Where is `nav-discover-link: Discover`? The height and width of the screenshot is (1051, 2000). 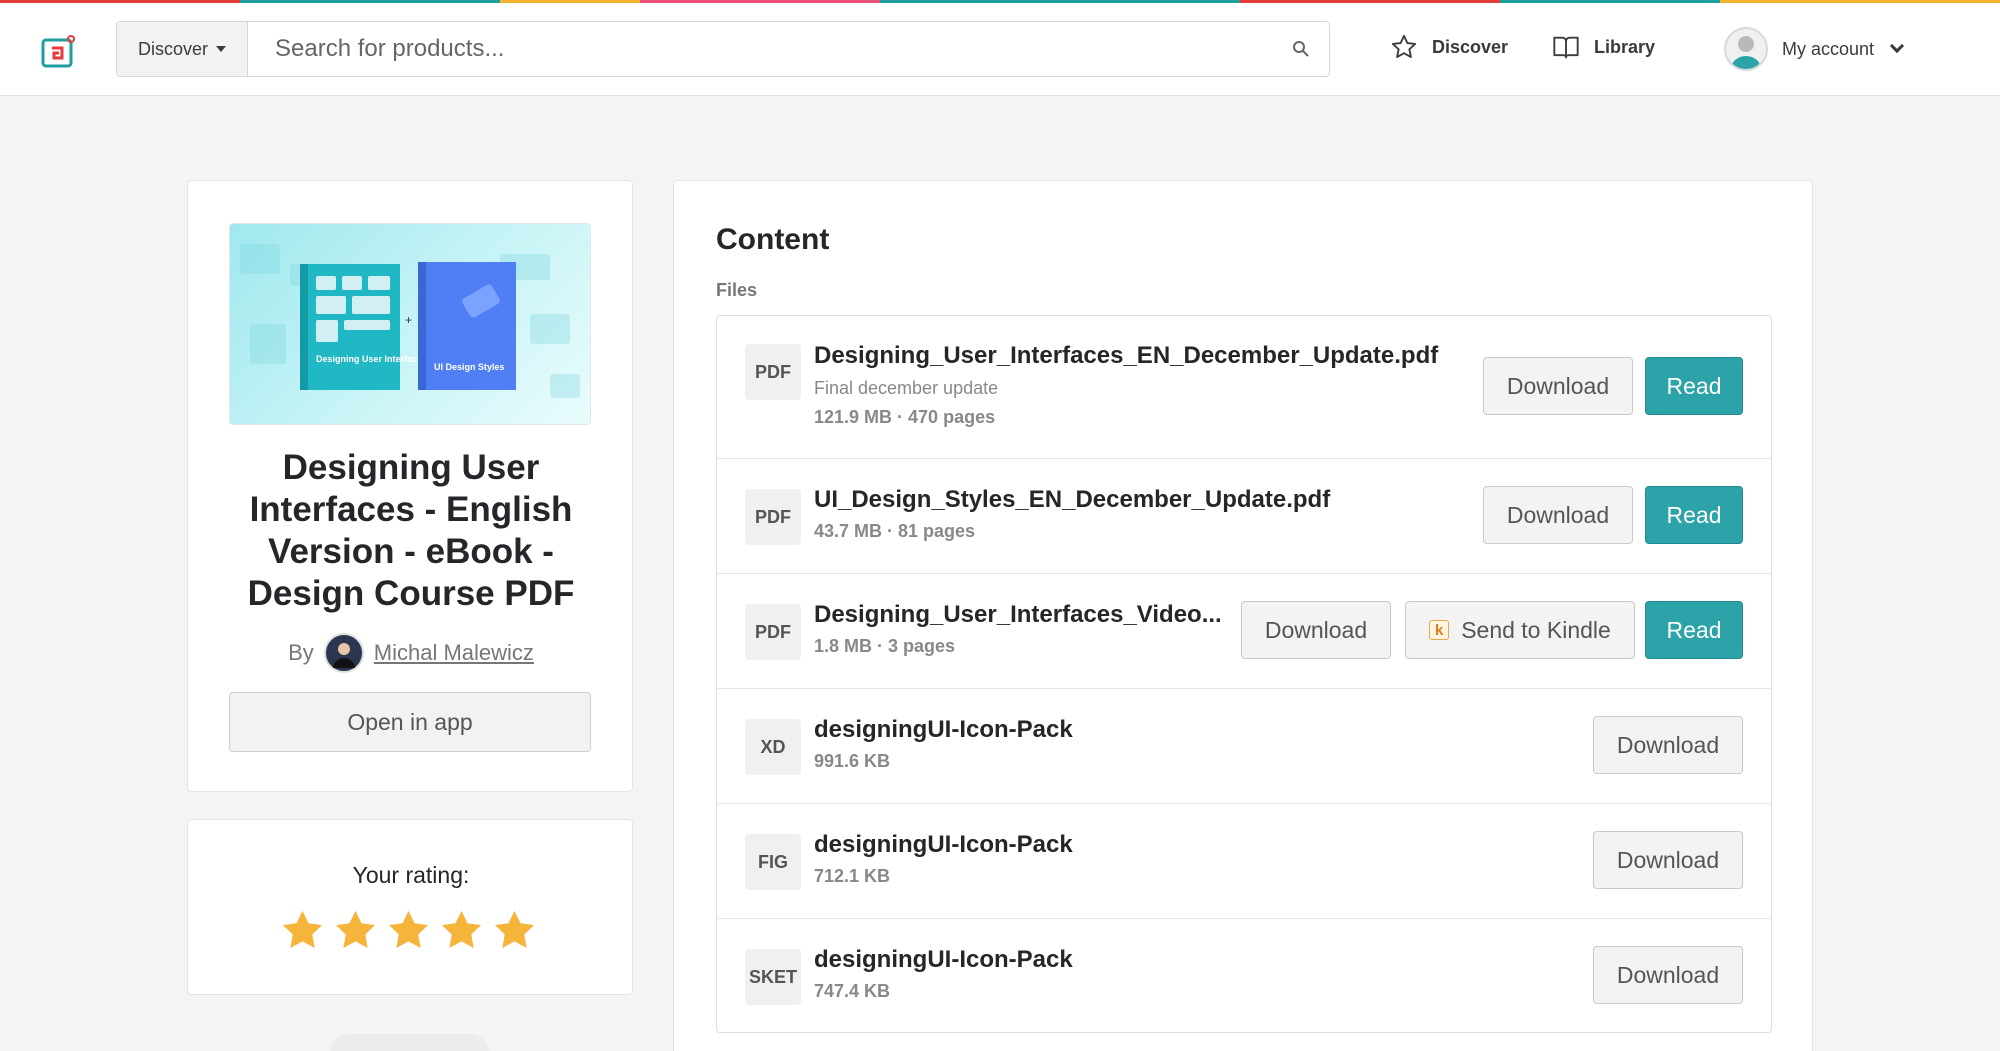 nav-discover-link: Discover is located at coordinates (1449, 47).